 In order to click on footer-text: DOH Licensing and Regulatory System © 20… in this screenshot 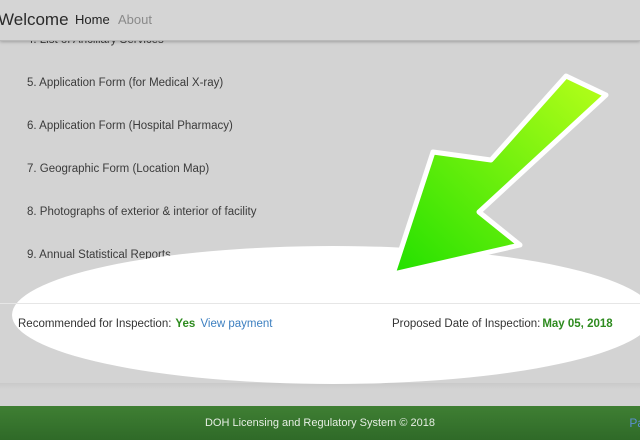, I will do `click(320, 423)`.